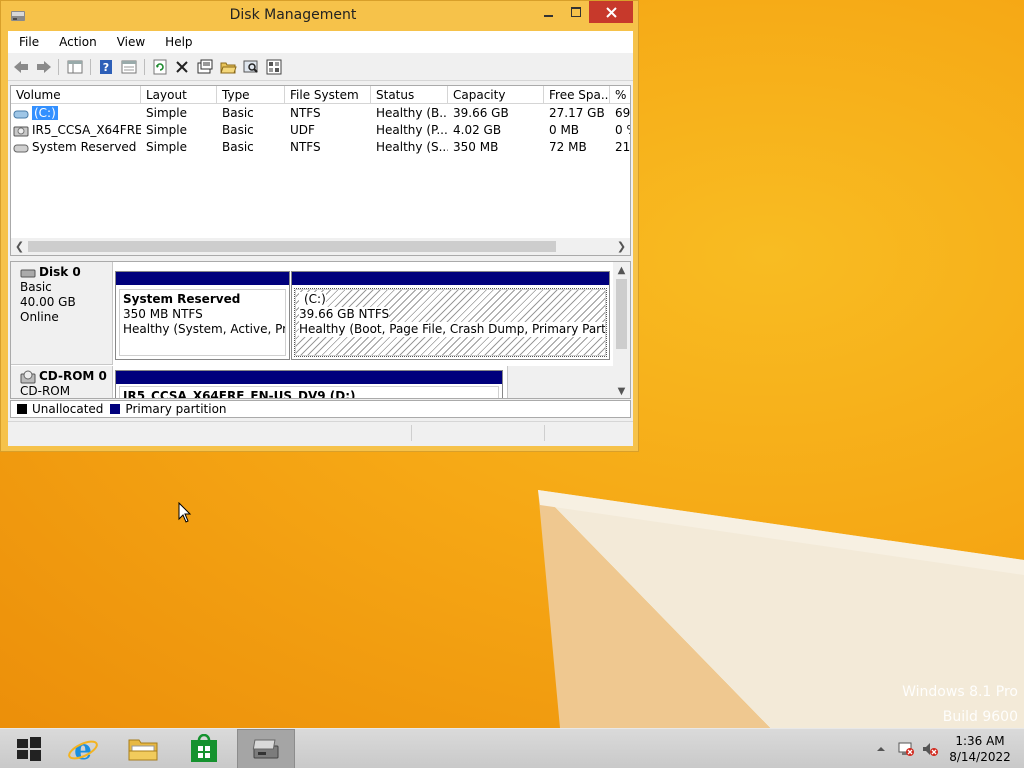 Image resolution: width=1024 pixels, height=768 pixels. I want to click on cdrom-name: CD-ROM 0, so click(73, 376).